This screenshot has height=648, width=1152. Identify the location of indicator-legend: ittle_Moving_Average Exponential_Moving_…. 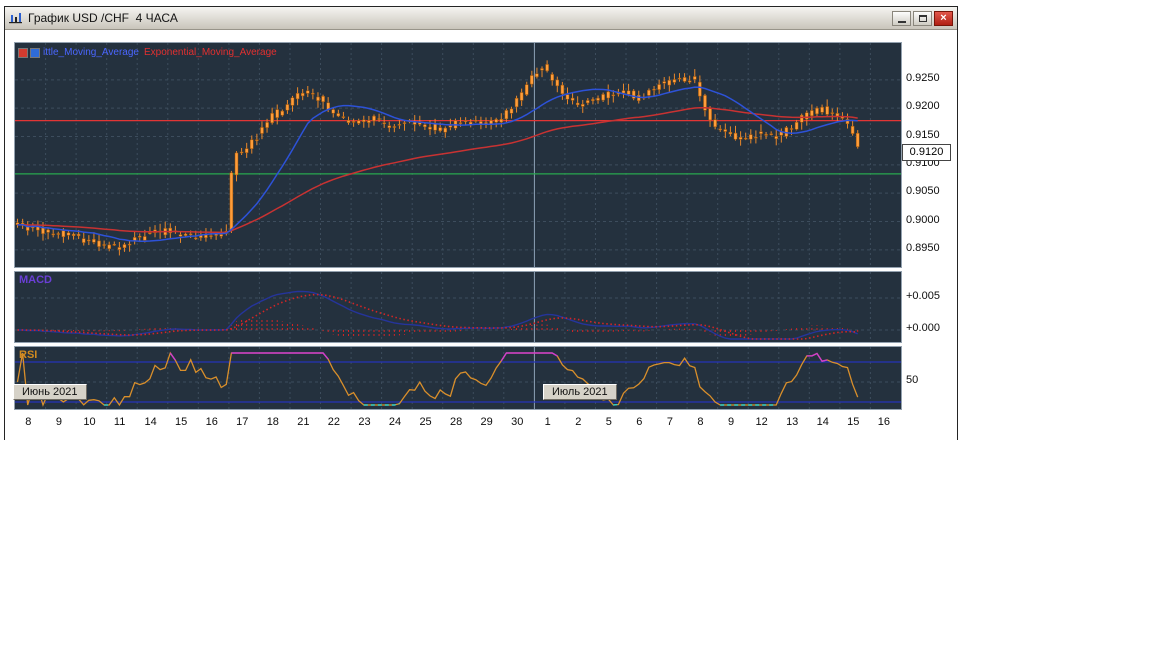
(147, 52).